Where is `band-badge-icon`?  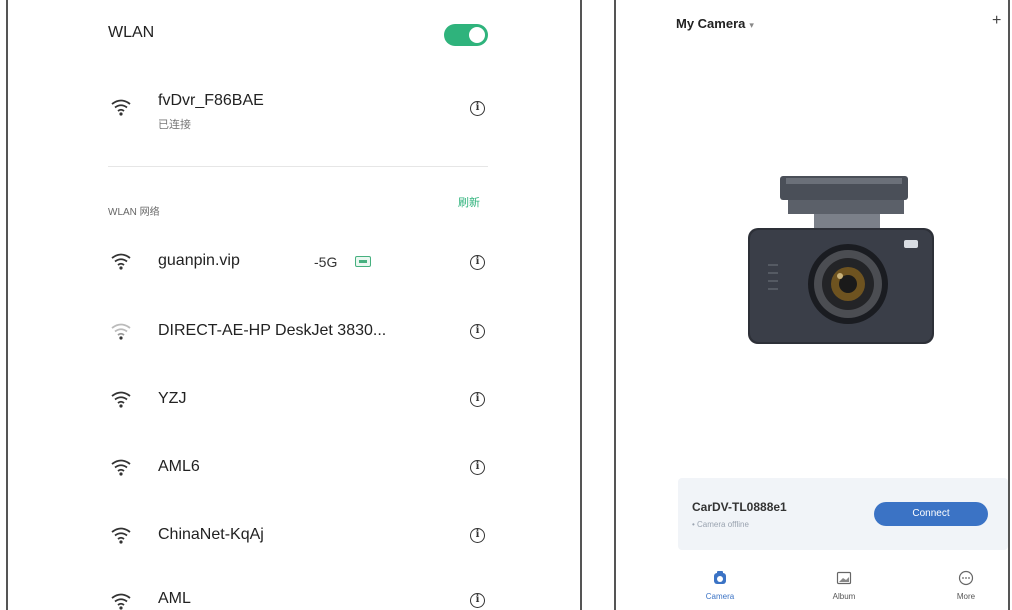 band-badge-icon is located at coordinates (363, 261).